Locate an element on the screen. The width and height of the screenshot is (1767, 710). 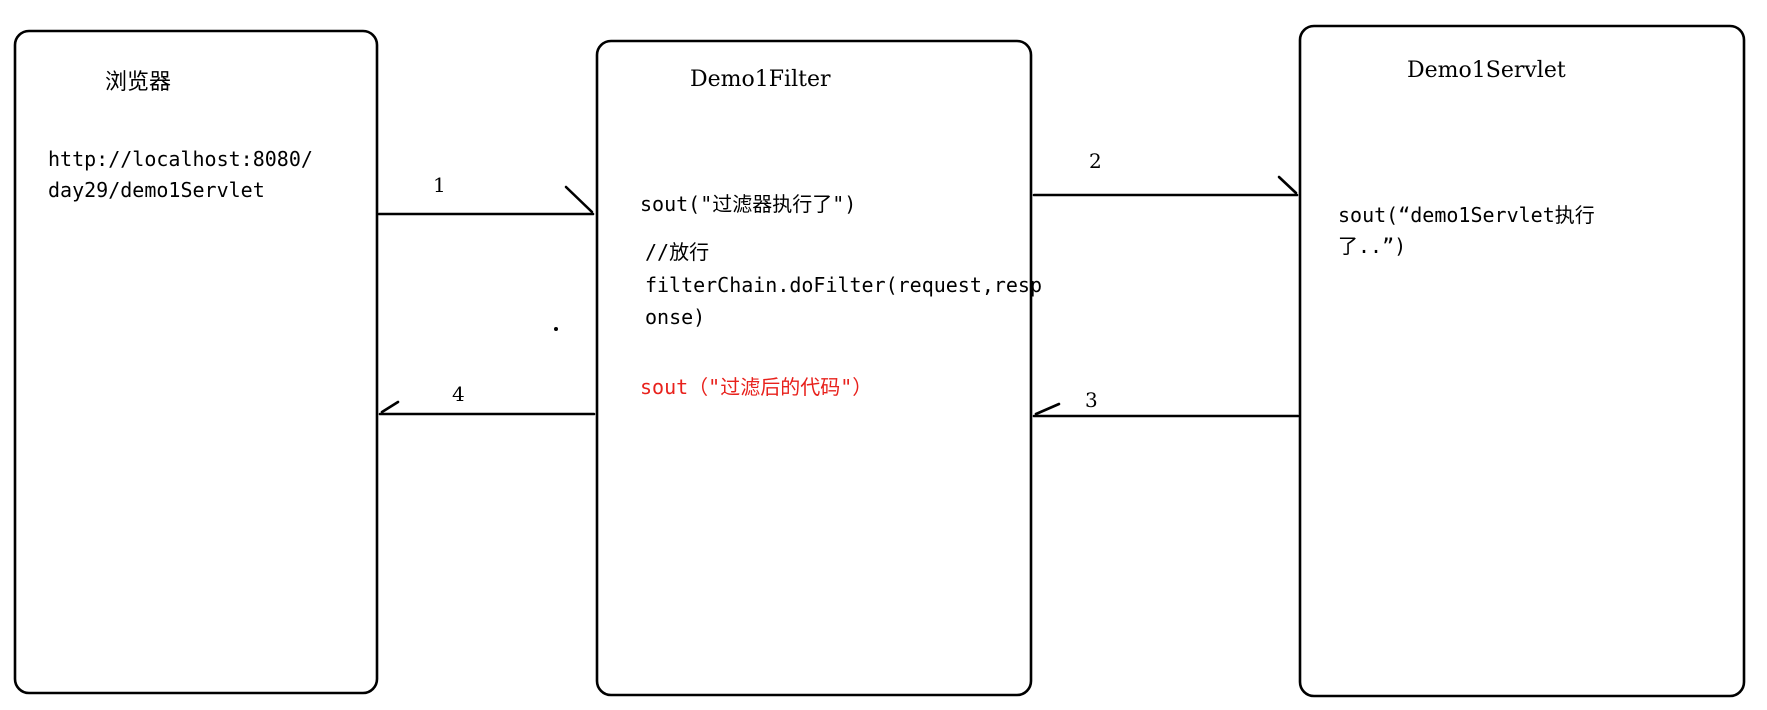
browser-url-line-2: day29/demo1Servlet is located at coordinates (156, 190).